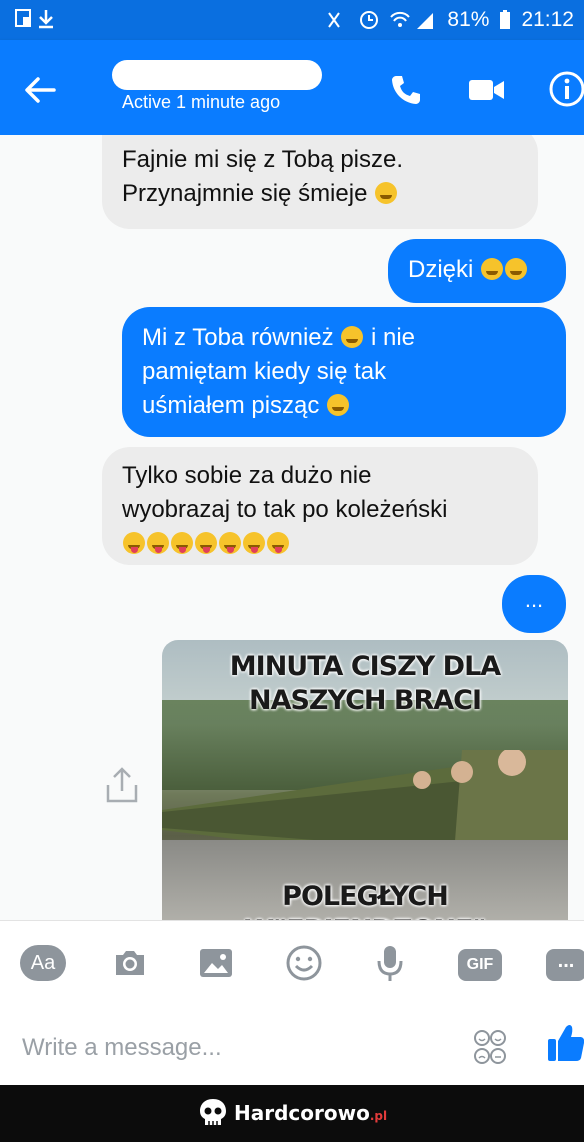  What do you see at coordinates (505, 19) in the screenshot?
I see `battery-icon` at bounding box center [505, 19].